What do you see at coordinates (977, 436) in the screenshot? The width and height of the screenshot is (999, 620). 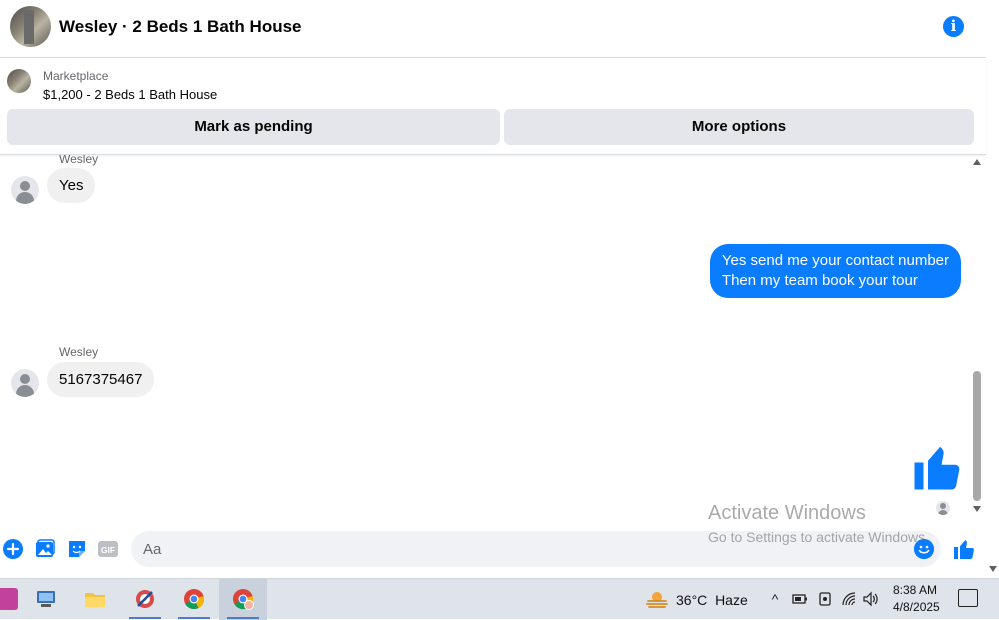 I see `scroll-thumb` at bounding box center [977, 436].